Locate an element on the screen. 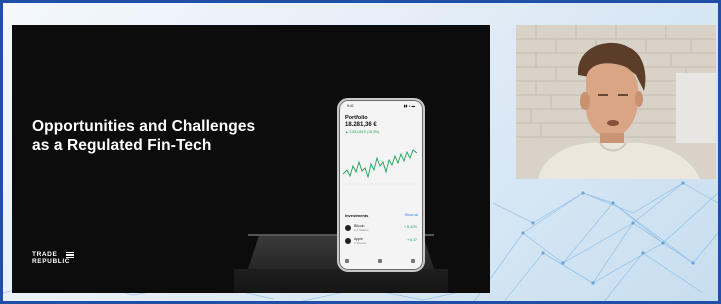 The width and height of the screenshot is (721, 304). home-tab-icon is located at coordinates (347, 261).